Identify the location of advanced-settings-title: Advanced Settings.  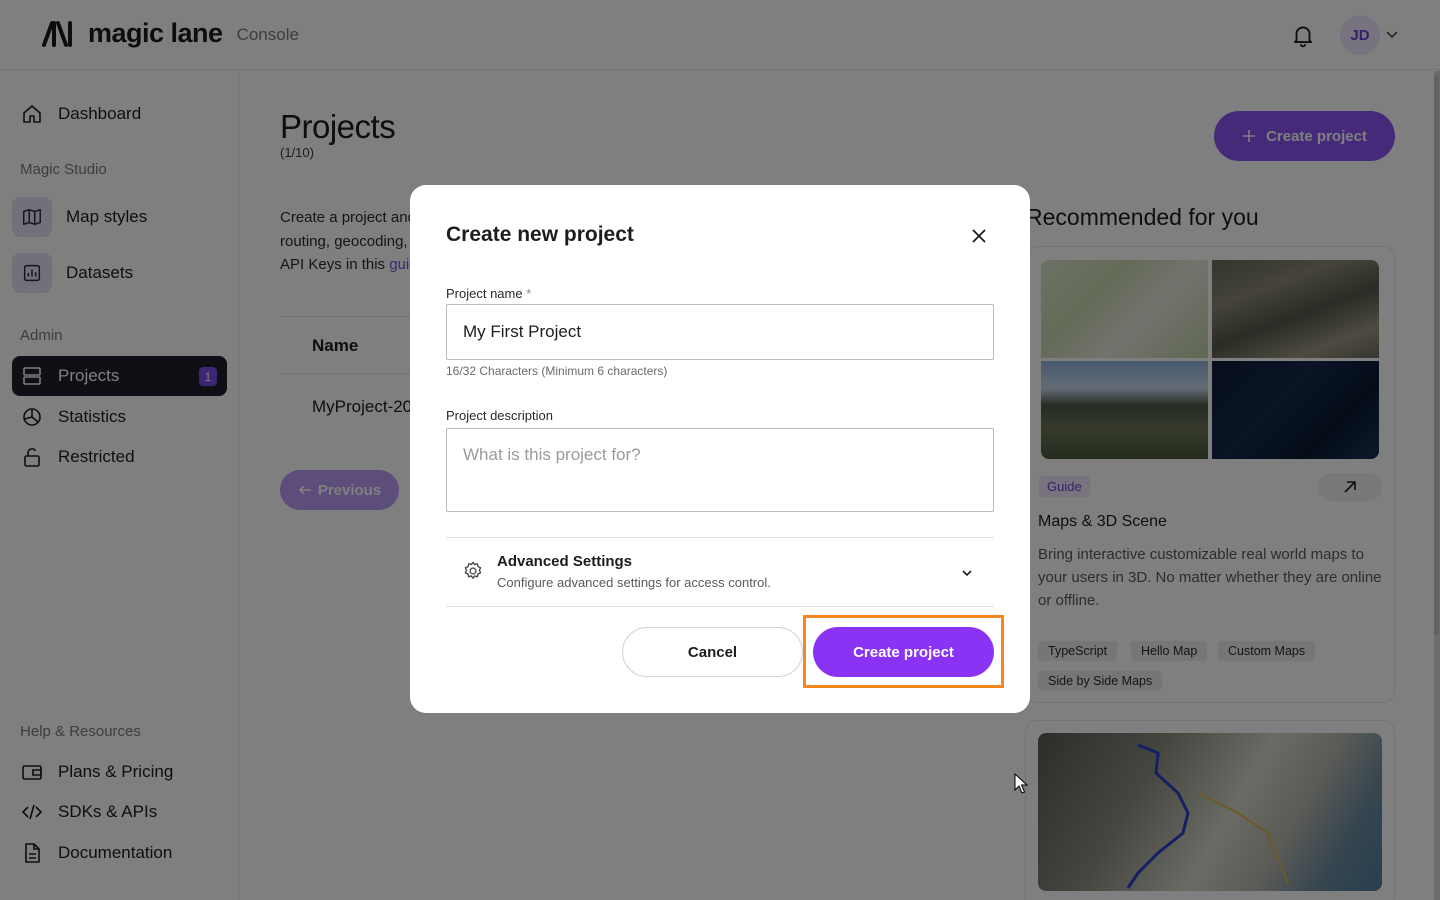
(565, 561).